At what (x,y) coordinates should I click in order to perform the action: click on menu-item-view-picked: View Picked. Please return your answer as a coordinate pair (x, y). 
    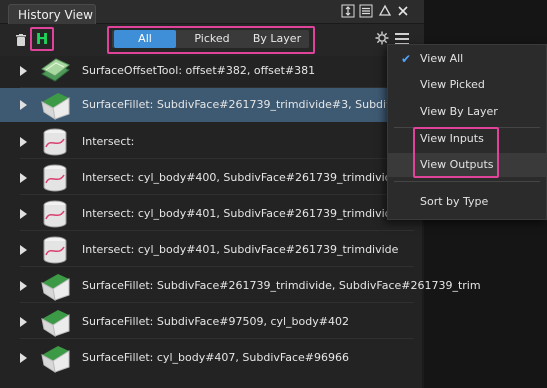
    Looking at the image, I should click on (467, 85).